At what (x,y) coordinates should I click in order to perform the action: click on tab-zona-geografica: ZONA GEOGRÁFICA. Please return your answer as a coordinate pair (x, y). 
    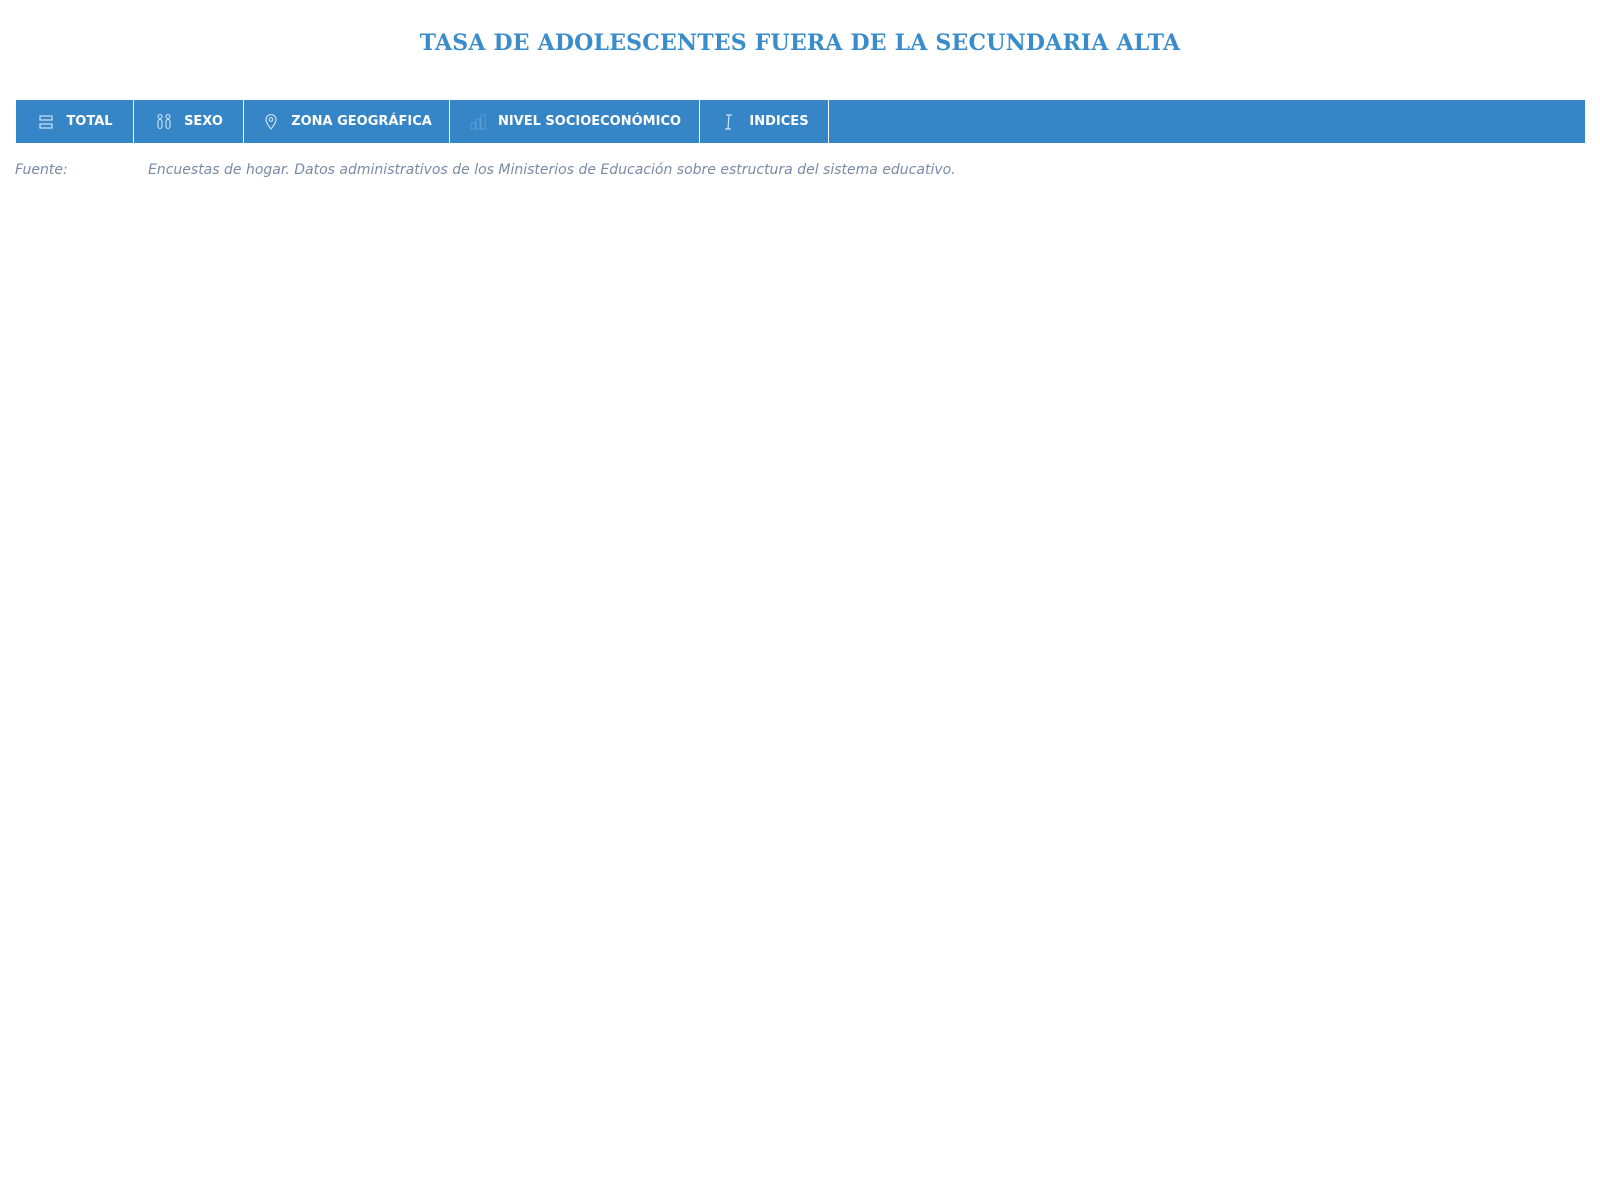
    Looking at the image, I should click on (347, 121).